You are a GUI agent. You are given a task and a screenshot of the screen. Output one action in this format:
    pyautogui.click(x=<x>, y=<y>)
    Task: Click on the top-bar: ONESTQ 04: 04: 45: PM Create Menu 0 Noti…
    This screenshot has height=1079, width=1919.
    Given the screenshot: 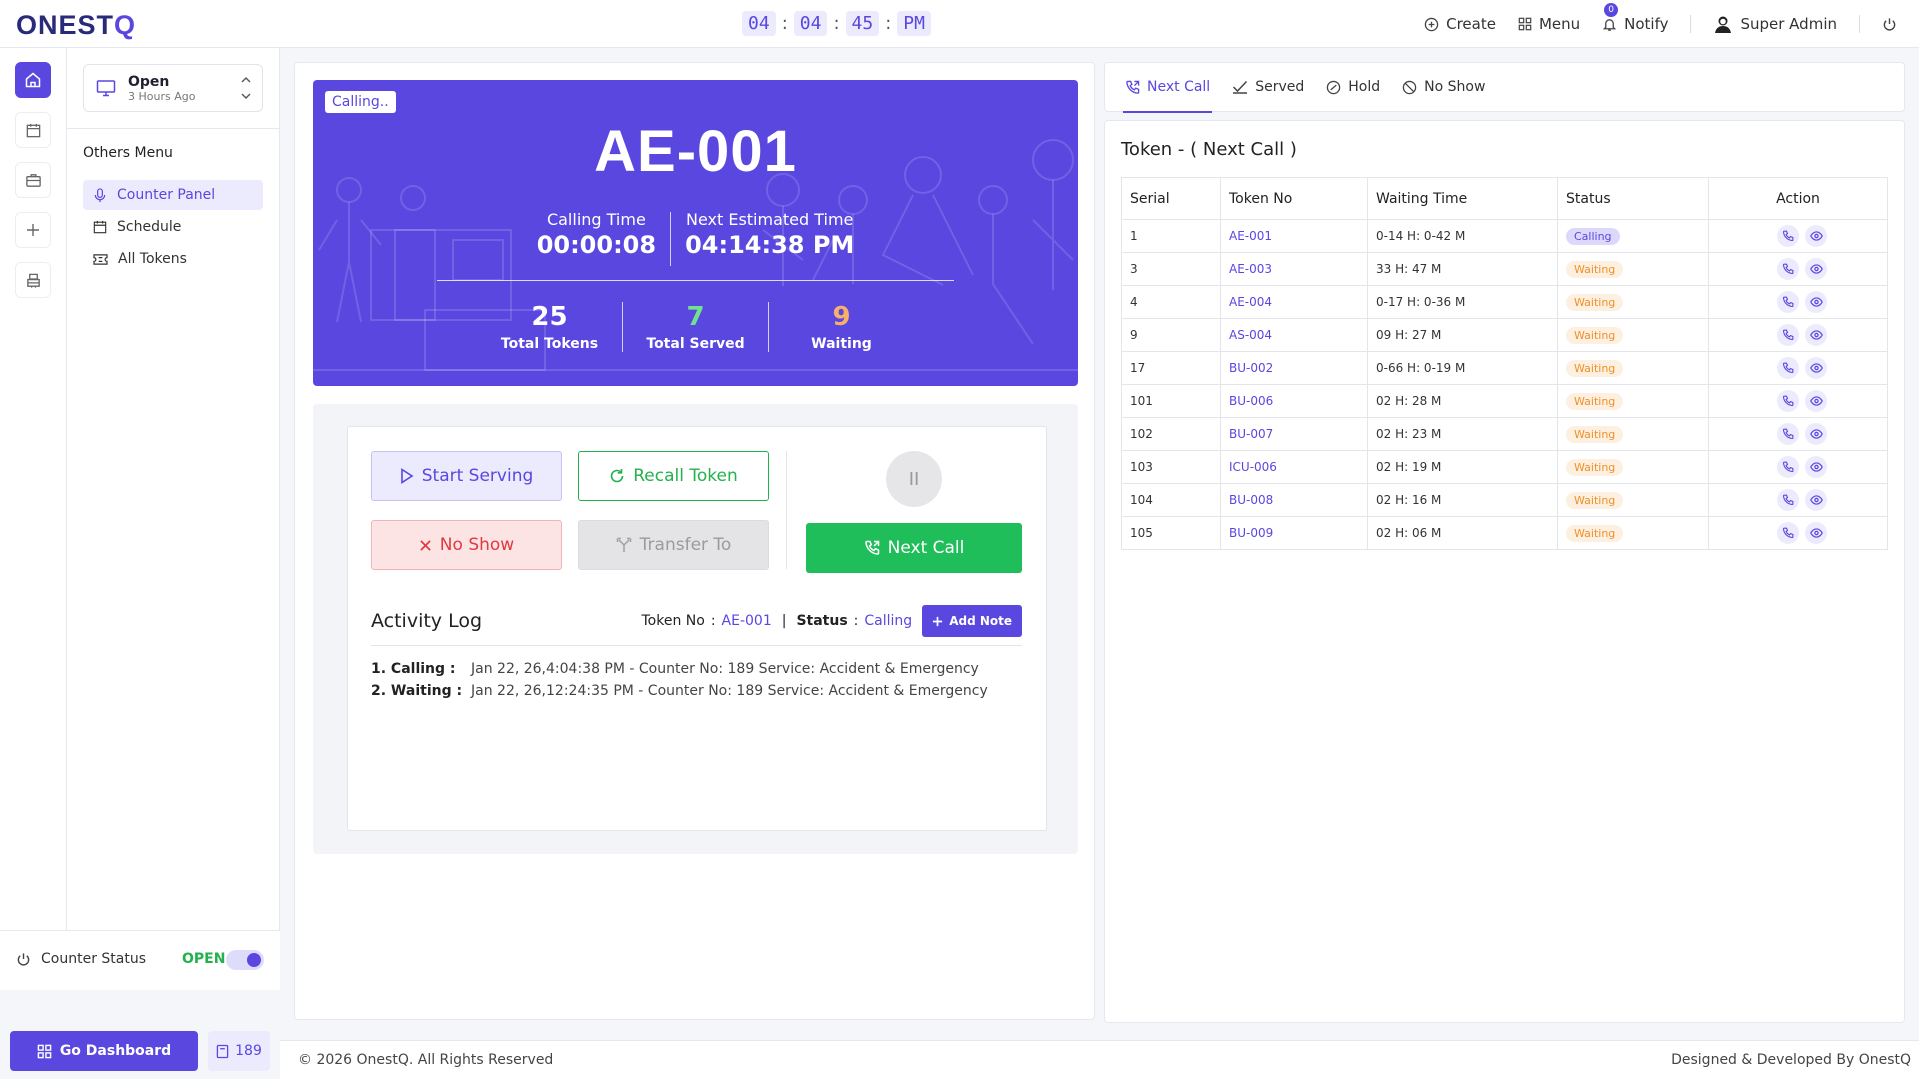 What is the action you would take?
    pyautogui.click(x=959, y=24)
    